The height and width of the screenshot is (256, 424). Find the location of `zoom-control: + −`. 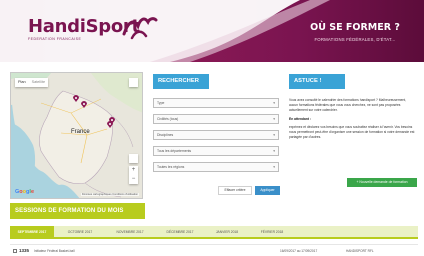

zoom-control: + − is located at coordinates (133, 175).